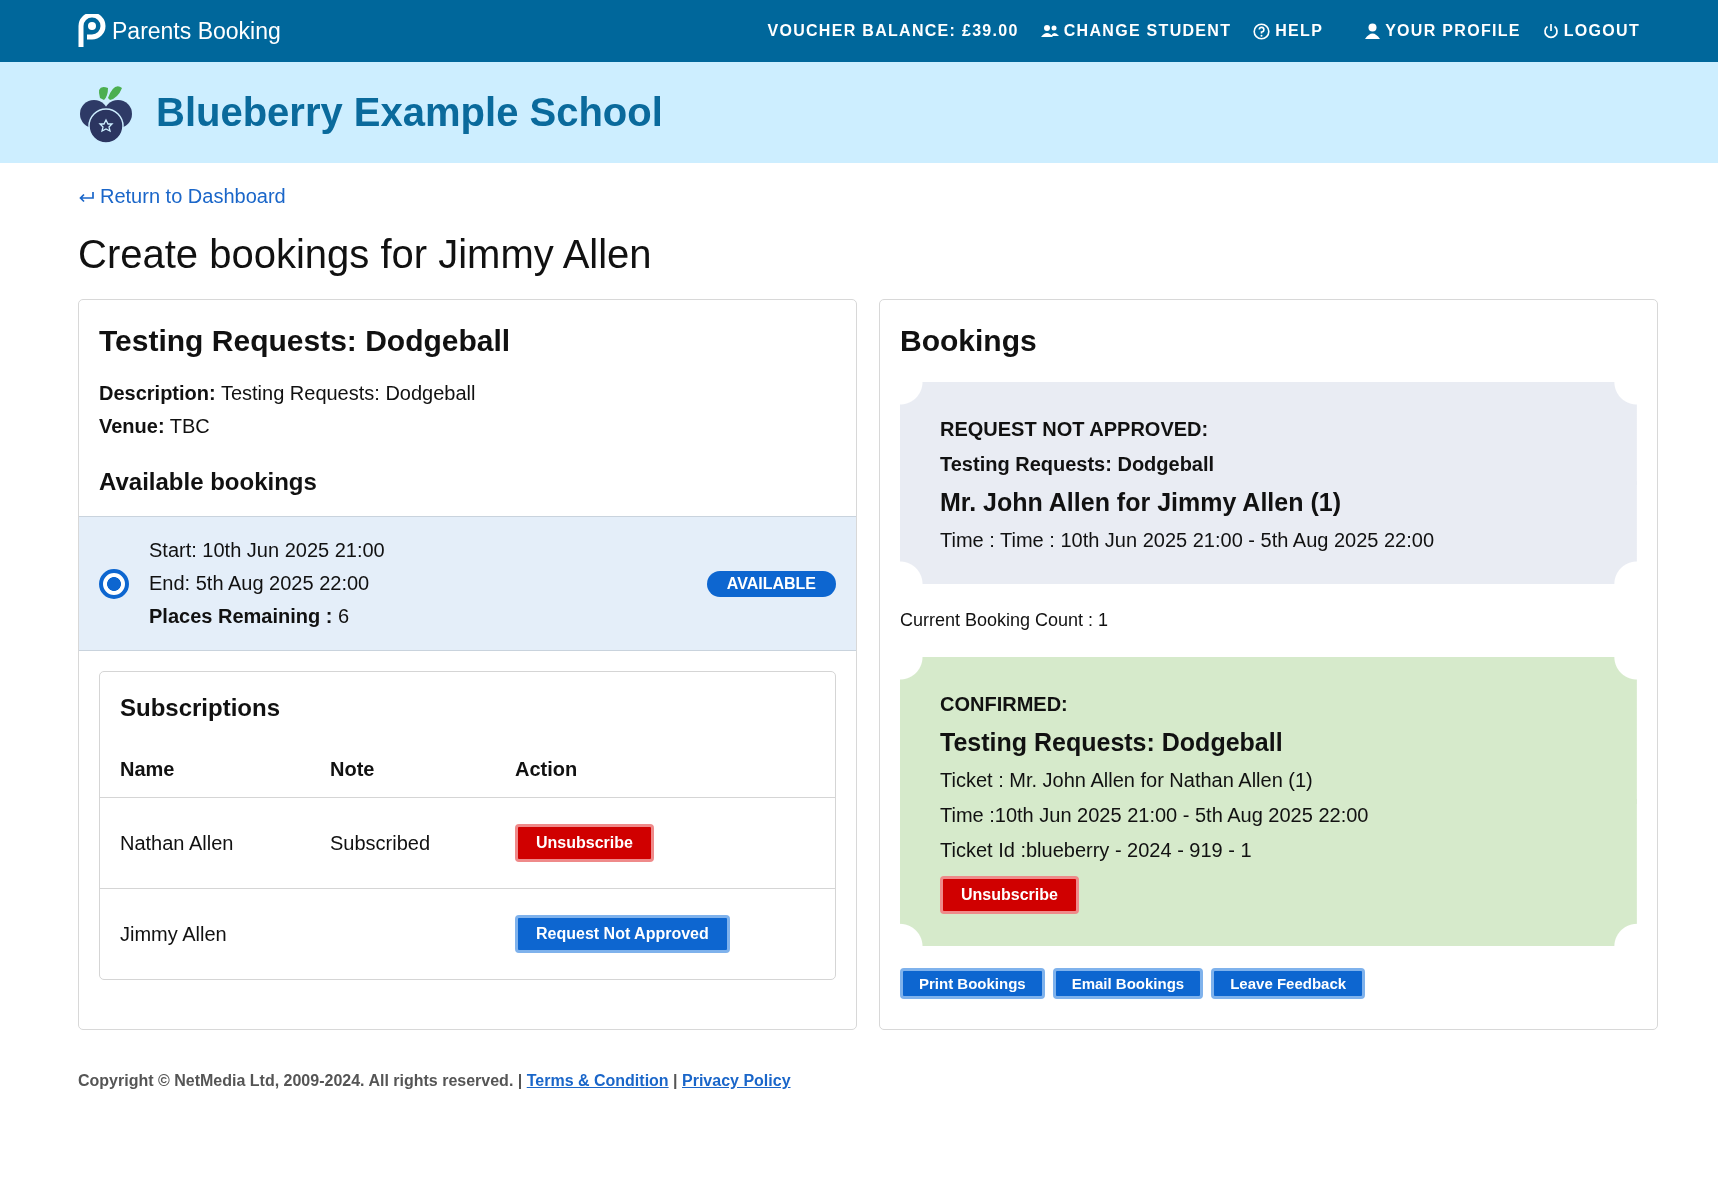  What do you see at coordinates (1550, 31) in the screenshot?
I see `power-icon` at bounding box center [1550, 31].